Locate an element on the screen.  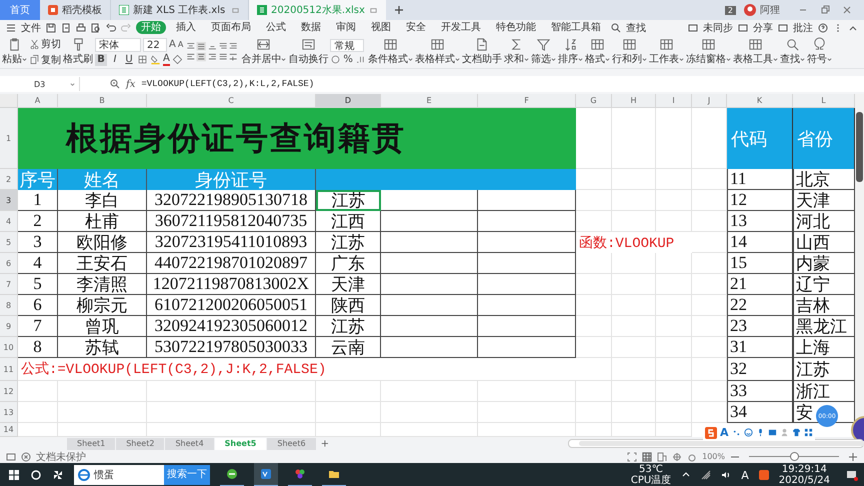
ribbon-tab: 公式 is located at coordinates (276, 27).